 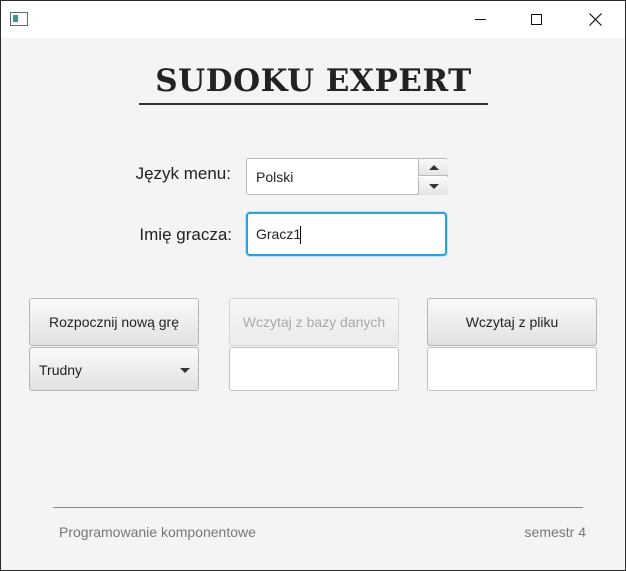 I want to click on text-caret, so click(x=300, y=235).